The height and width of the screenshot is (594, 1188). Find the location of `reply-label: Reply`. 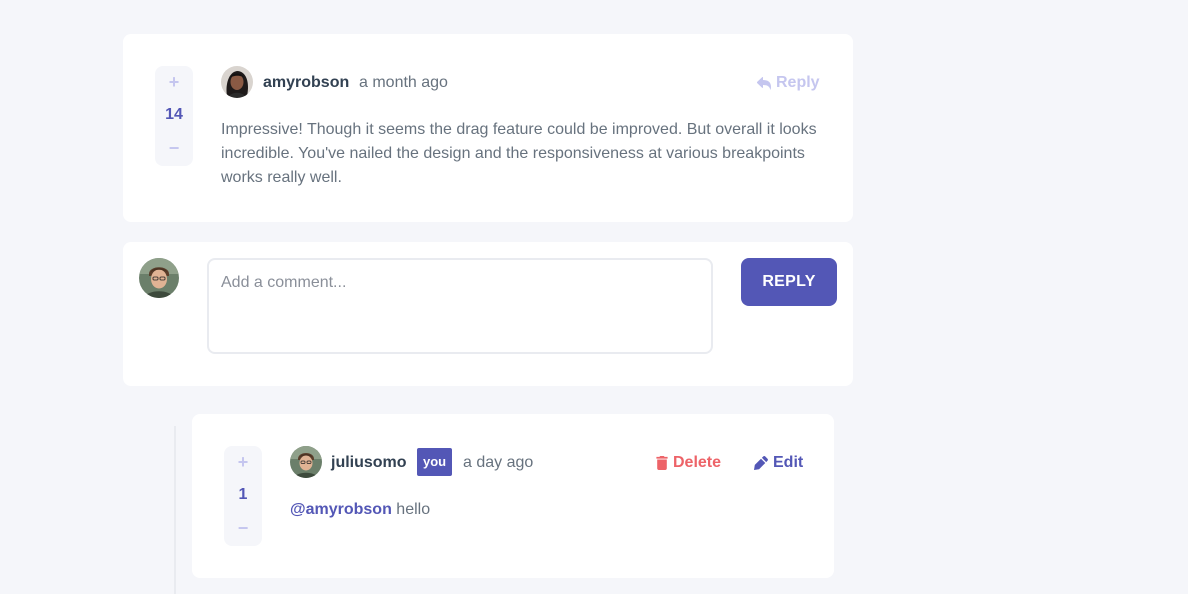

reply-label: Reply is located at coordinates (798, 82).